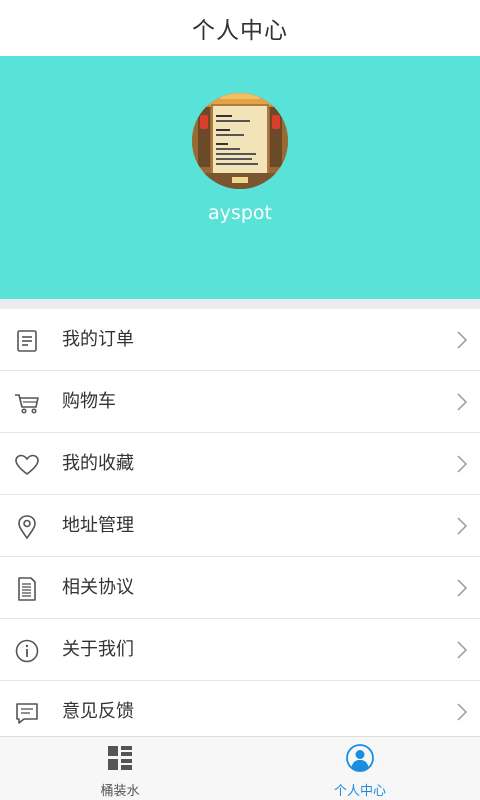  Describe the element at coordinates (240, 304) in the screenshot. I see `section-divider` at that location.